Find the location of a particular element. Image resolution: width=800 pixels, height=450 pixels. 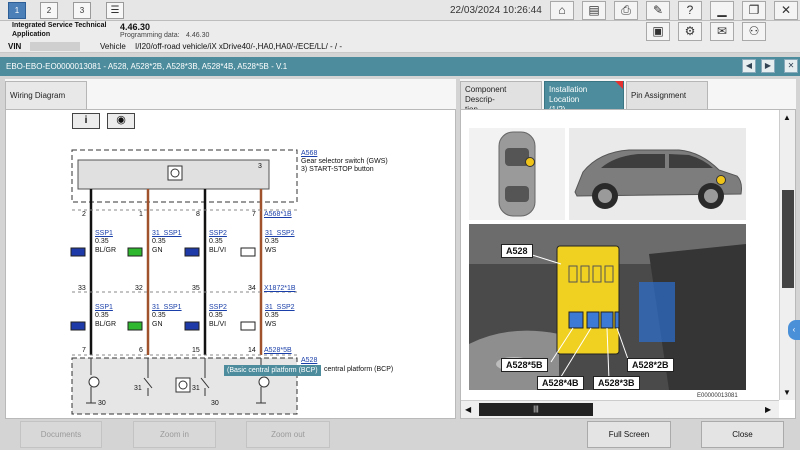

active-marker is located at coordinates (619, 85).